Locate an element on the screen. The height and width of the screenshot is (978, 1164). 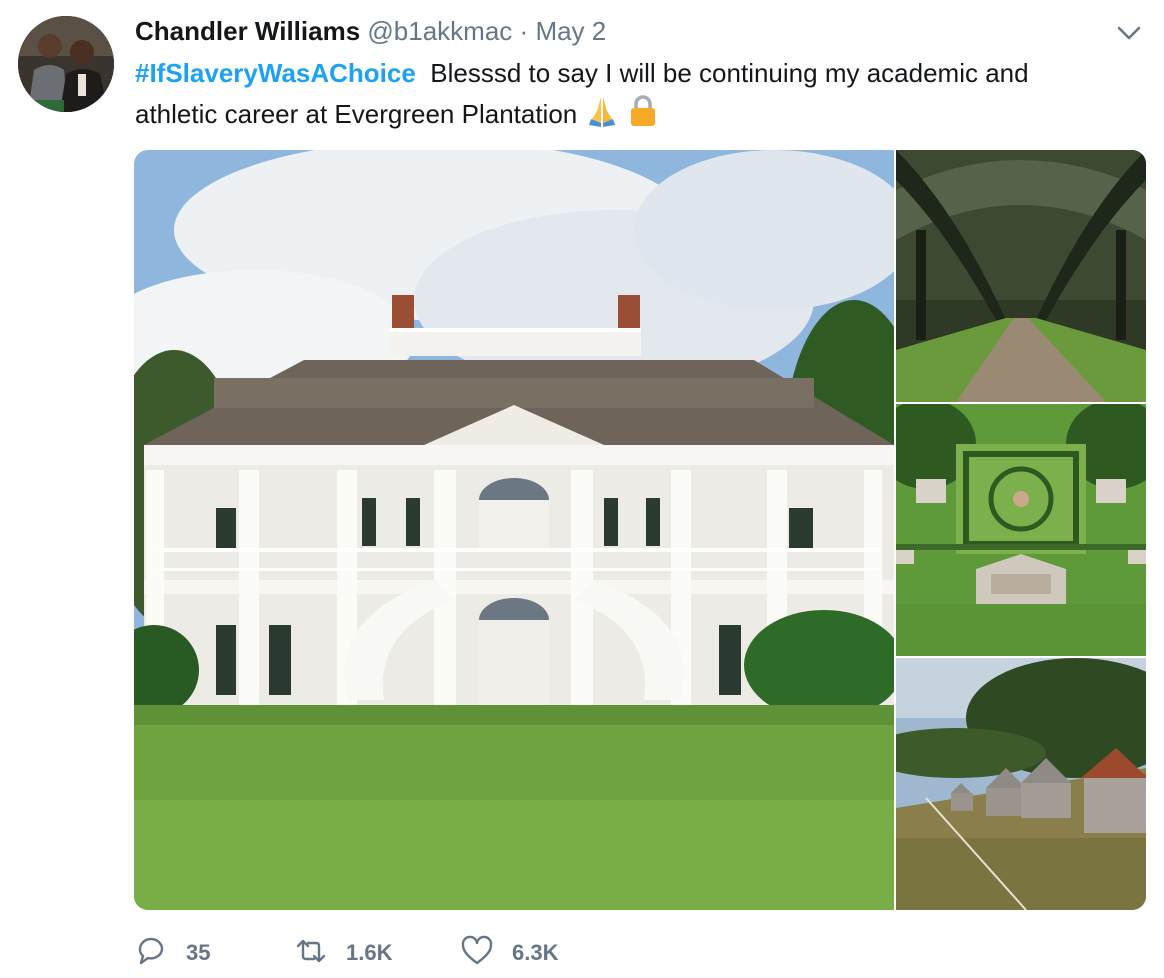
photo-aerial-garden is located at coordinates (1021, 530).